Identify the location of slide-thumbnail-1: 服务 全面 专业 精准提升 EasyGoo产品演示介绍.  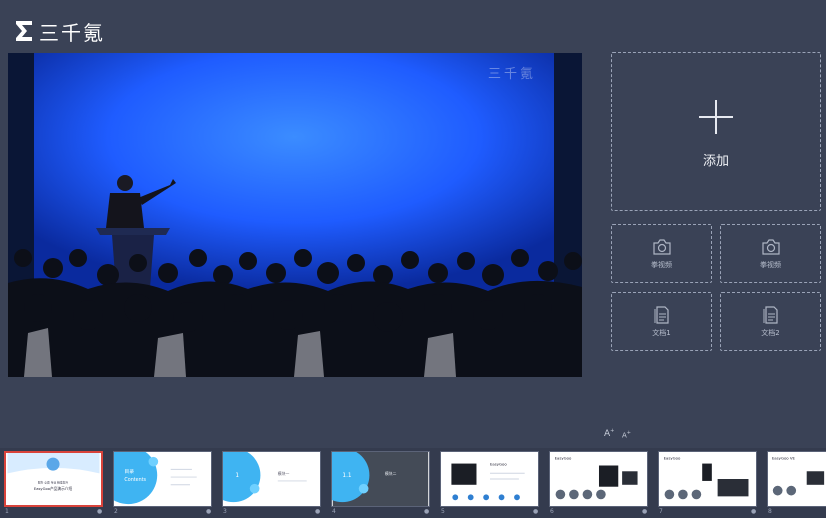
(53, 479).